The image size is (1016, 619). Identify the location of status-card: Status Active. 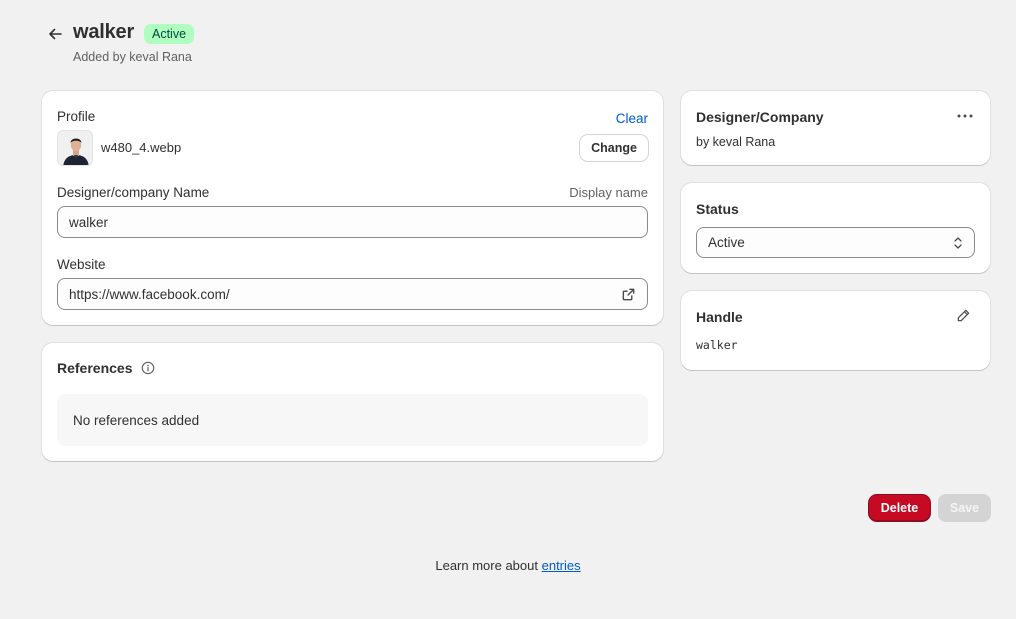
(835, 228).